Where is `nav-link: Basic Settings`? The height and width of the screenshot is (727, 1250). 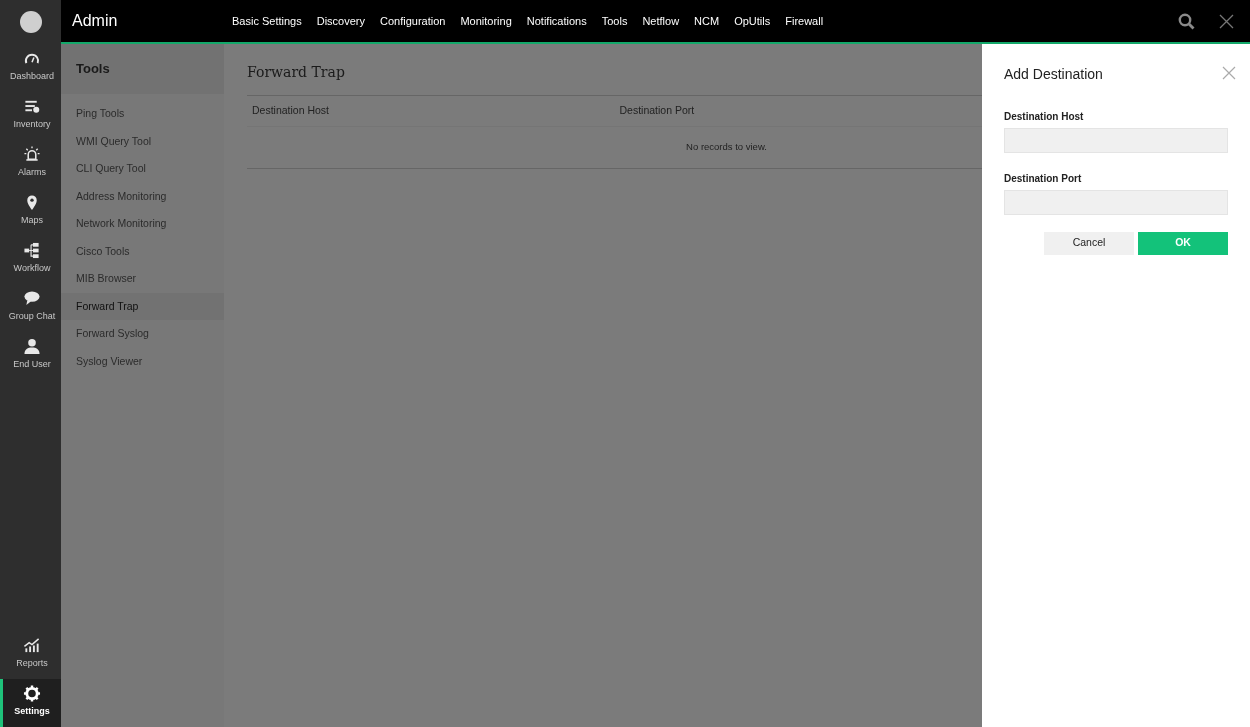
nav-link: Basic Settings is located at coordinates (267, 21).